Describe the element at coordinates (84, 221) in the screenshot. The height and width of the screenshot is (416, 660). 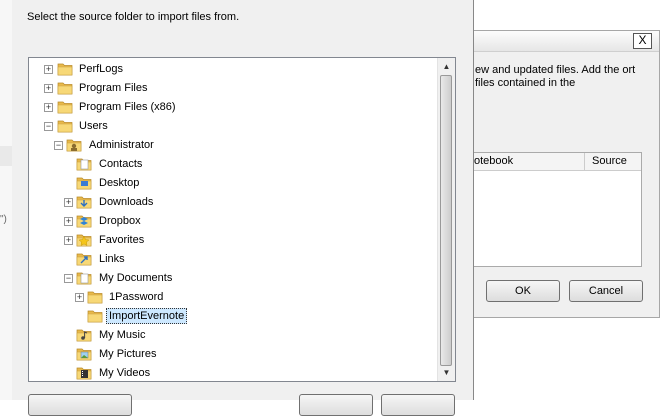
I see `dropbox-folder-icon` at that location.